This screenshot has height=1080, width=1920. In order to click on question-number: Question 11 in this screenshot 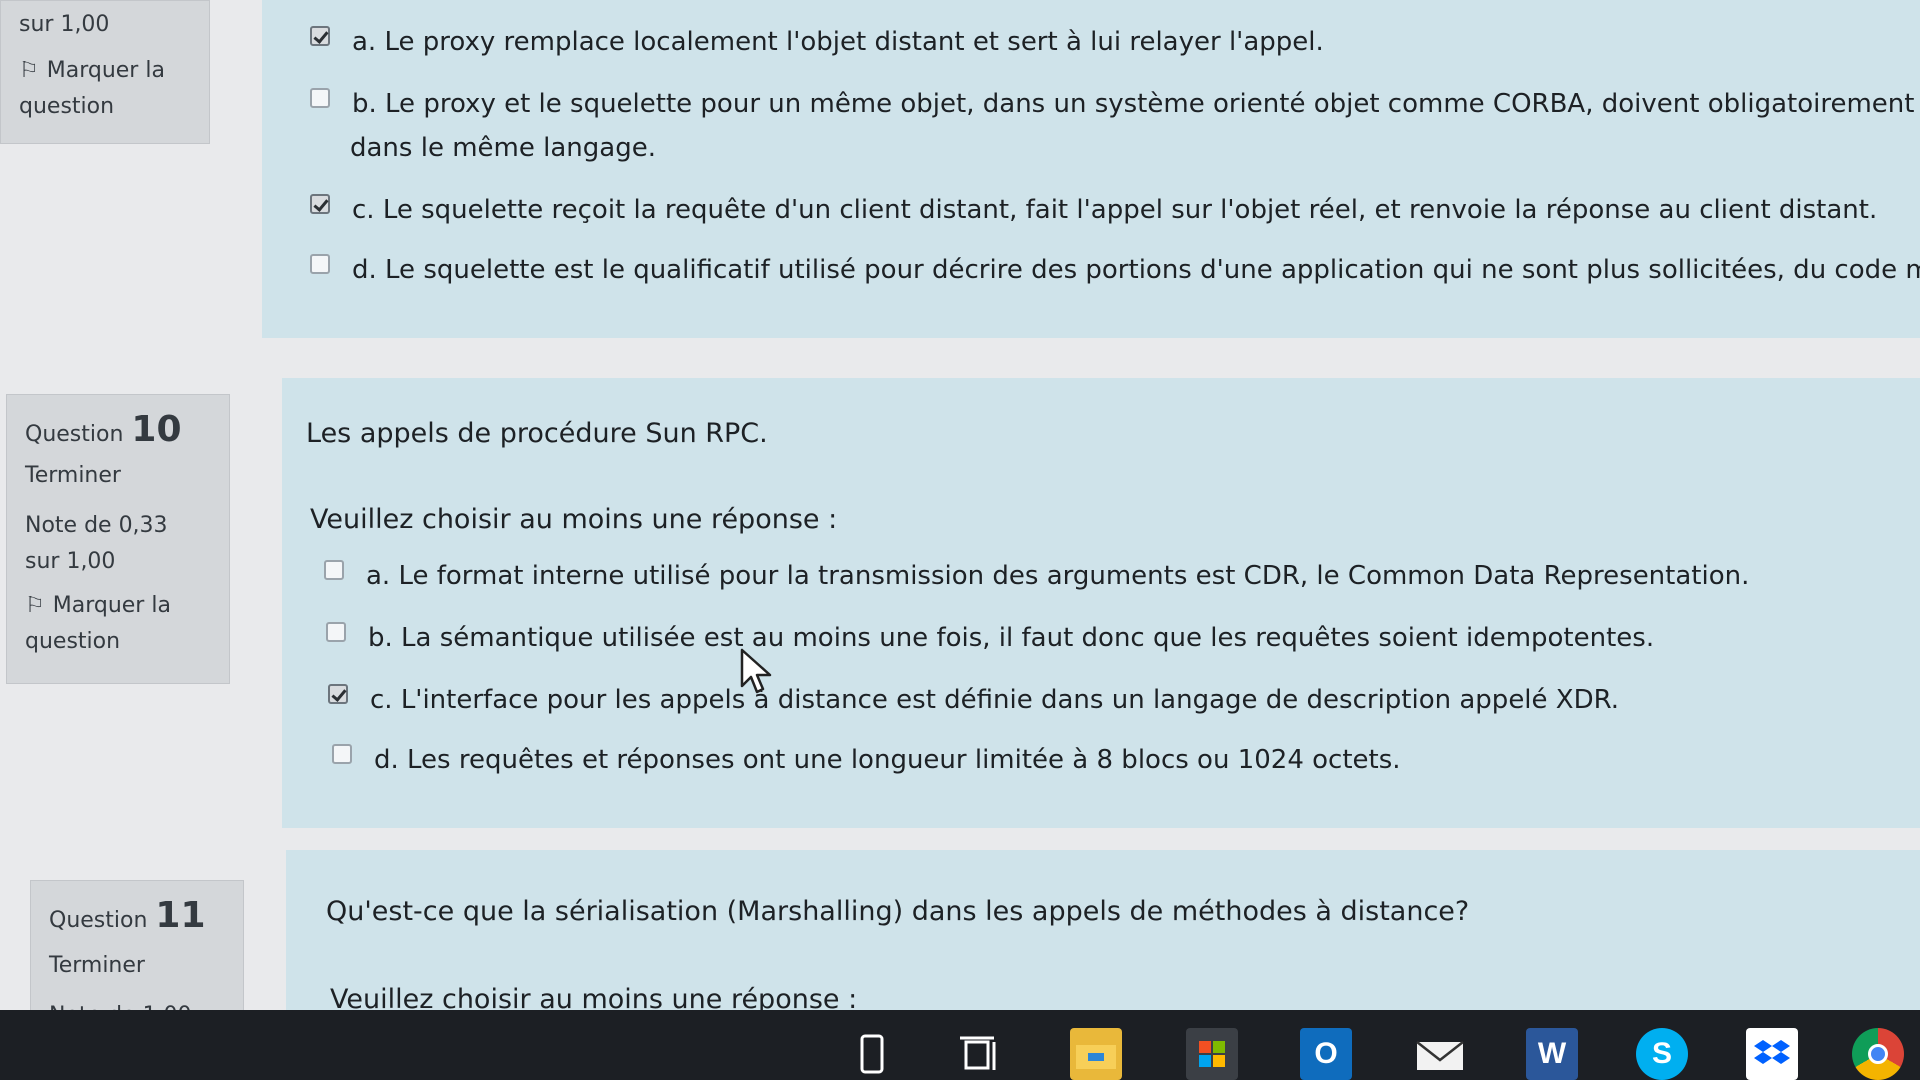, I will do `click(127, 915)`.